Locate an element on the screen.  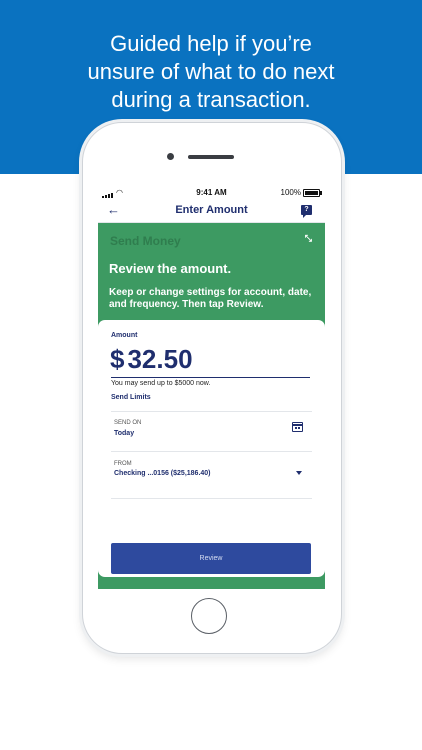
currency-symbol: $ is located at coordinates (117, 359).